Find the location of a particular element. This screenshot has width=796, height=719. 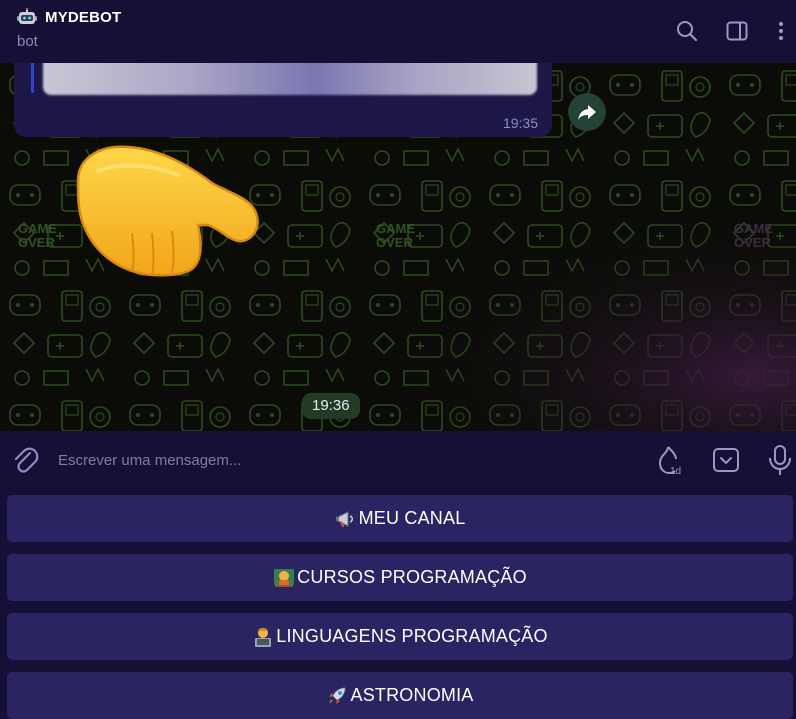

keyboard-button-cursos-programacao: CURSOS PROGRAMAÇÃO is located at coordinates (400, 577).